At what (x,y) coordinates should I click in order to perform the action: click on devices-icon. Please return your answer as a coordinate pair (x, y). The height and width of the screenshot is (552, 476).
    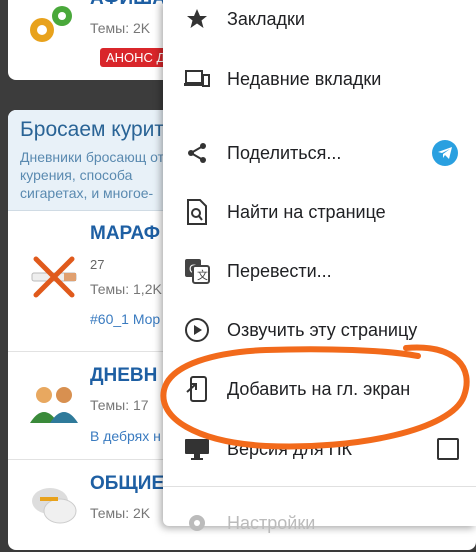
    Looking at the image, I should click on (197, 79).